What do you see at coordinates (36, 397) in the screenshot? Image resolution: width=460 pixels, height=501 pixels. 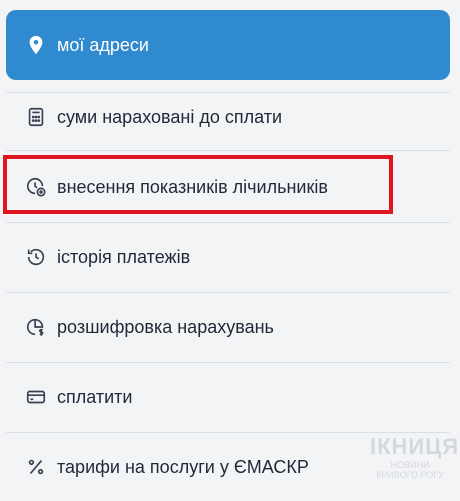 I see `credit-card-icon` at bounding box center [36, 397].